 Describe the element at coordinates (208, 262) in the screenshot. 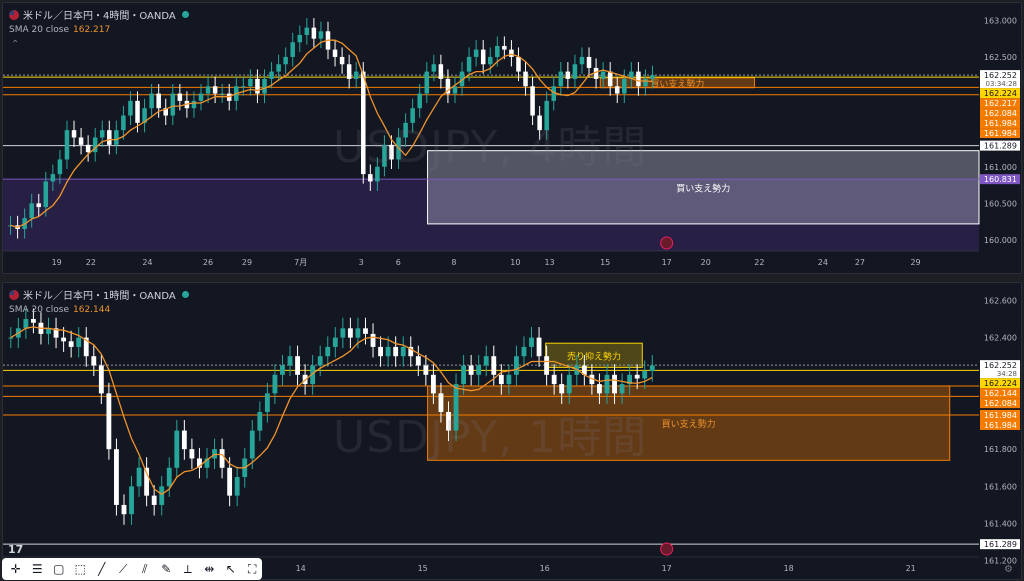

I see `x-tick-label: 26` at that location.